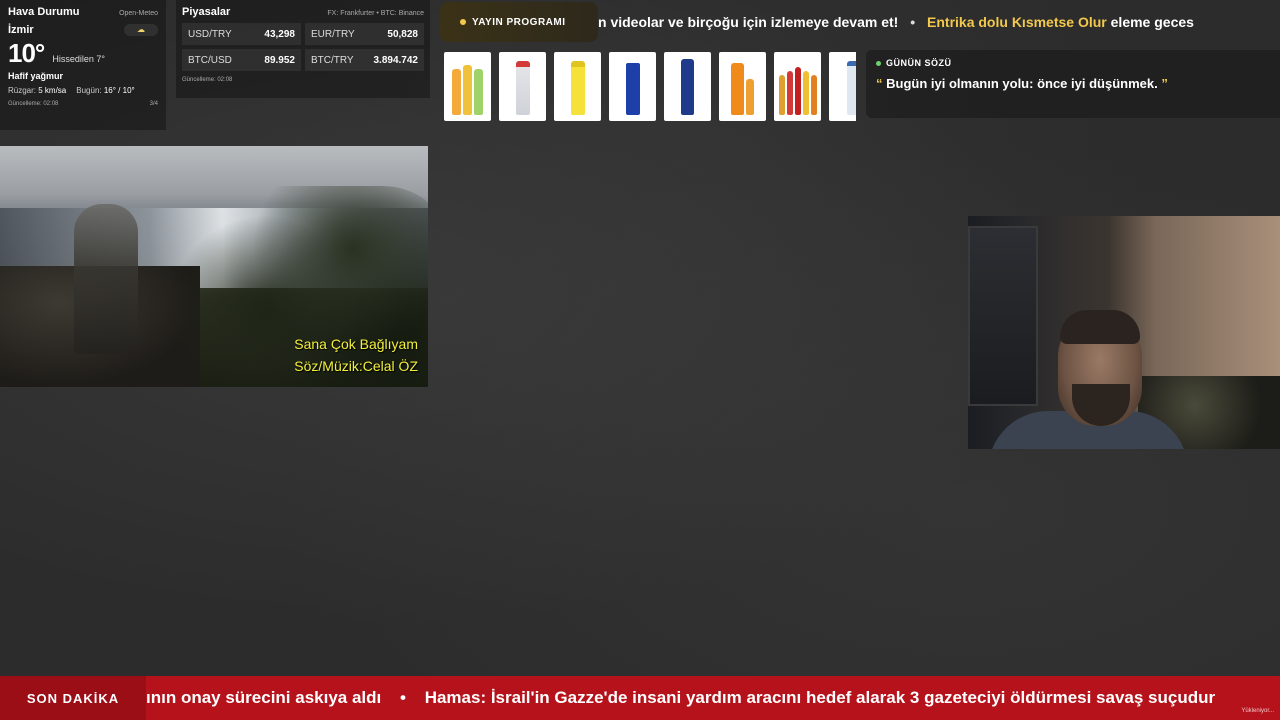  I want to click on webcam-feed, so click(1124, 332).